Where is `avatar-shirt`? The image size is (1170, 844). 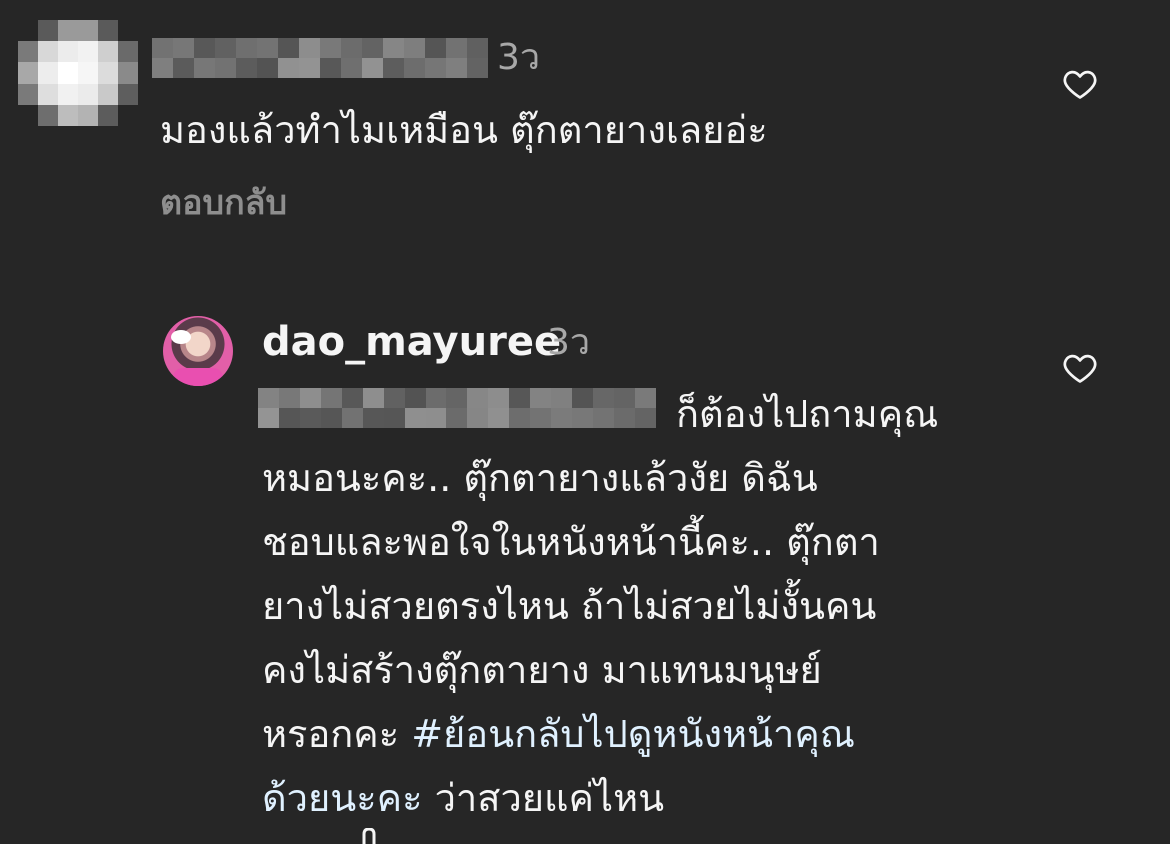 avatar-shirt is located at coordinates (198, 377).